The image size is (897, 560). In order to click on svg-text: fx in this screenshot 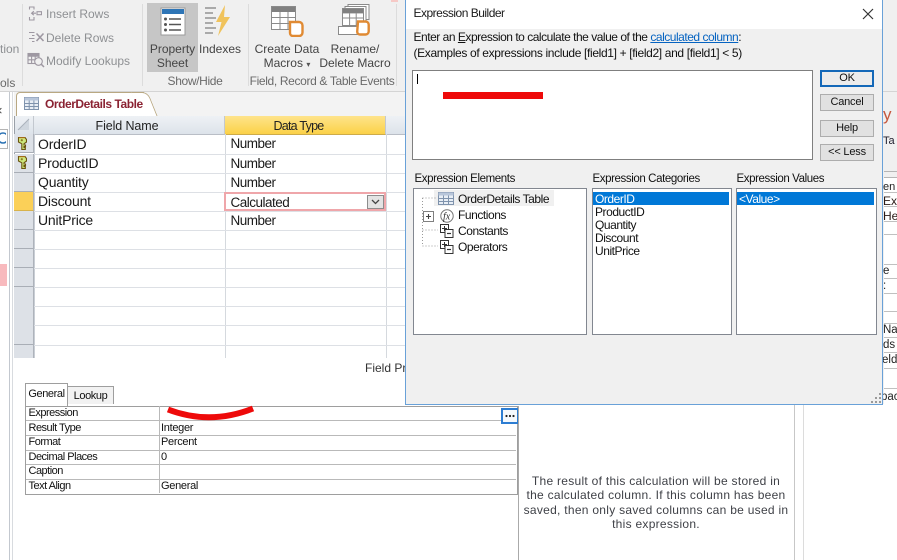, I will do `click(447, 216)`.